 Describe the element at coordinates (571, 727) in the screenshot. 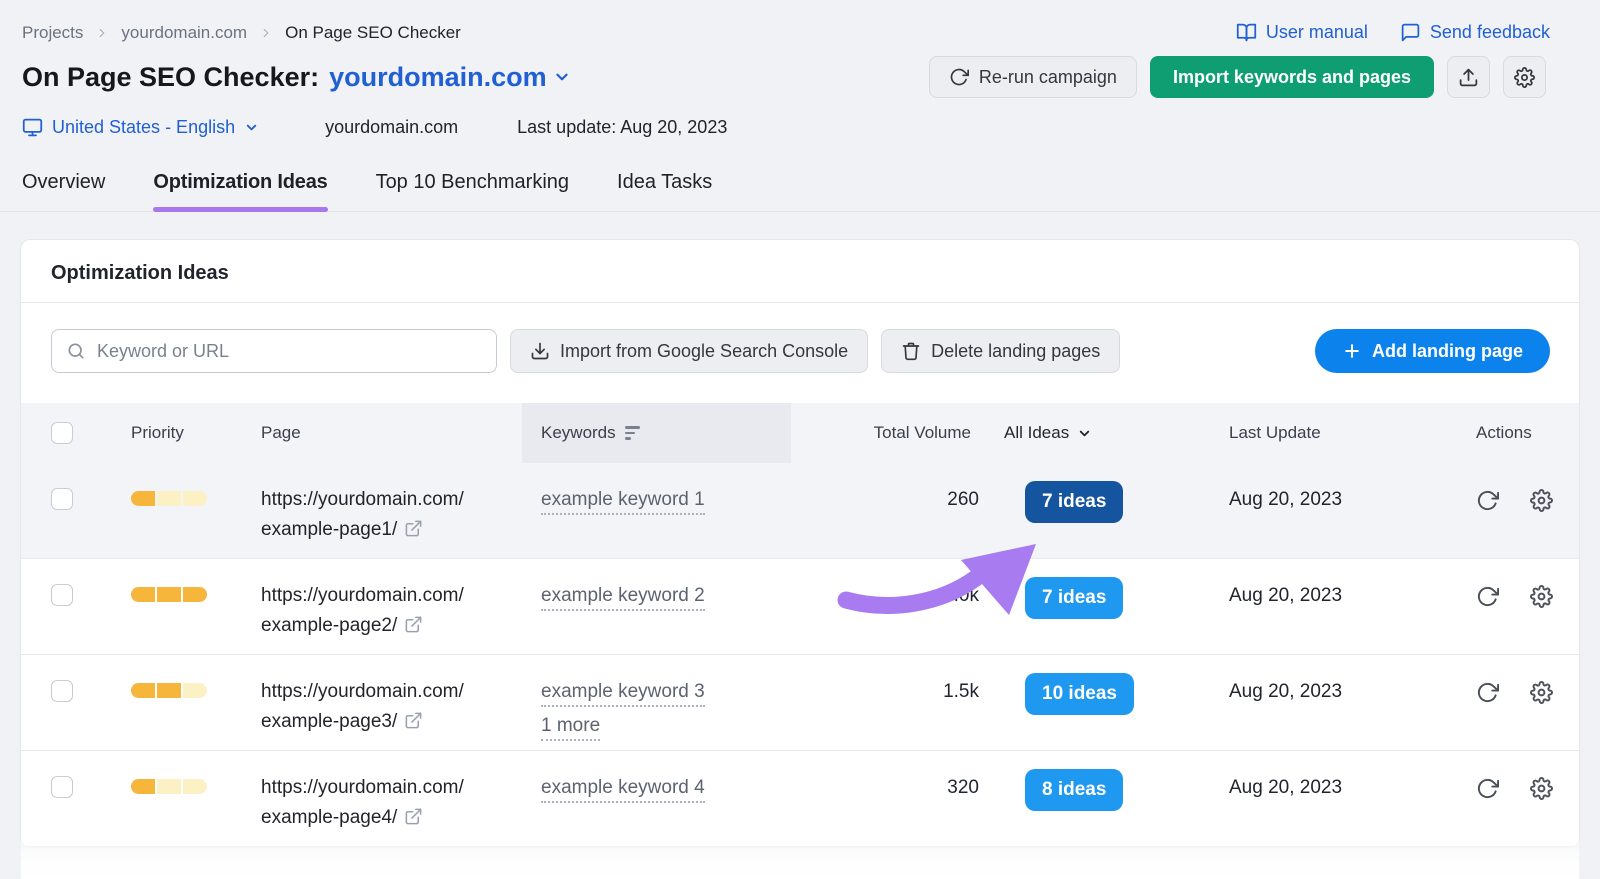

I see `more-keywords-link: 1 more` at that location.